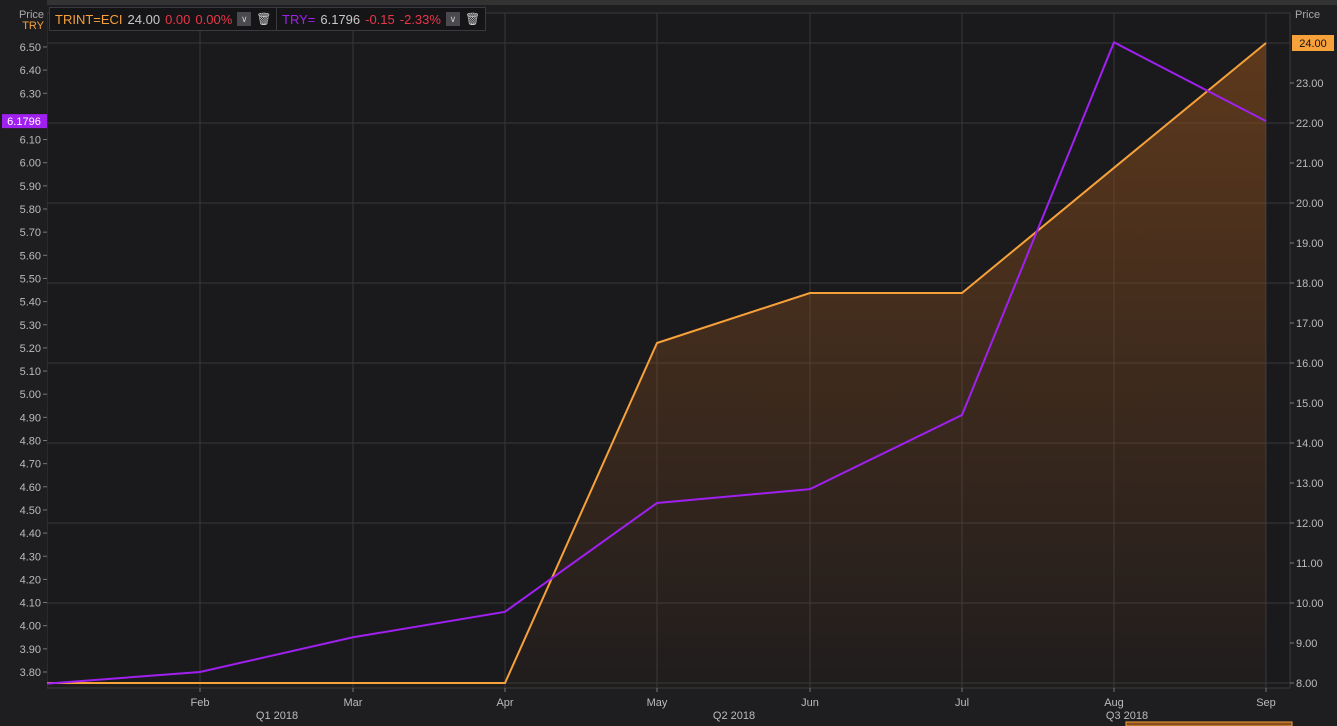 The image size is (1337, 726). I want to click on left-tick-label: 4.70, so click(30, 465).